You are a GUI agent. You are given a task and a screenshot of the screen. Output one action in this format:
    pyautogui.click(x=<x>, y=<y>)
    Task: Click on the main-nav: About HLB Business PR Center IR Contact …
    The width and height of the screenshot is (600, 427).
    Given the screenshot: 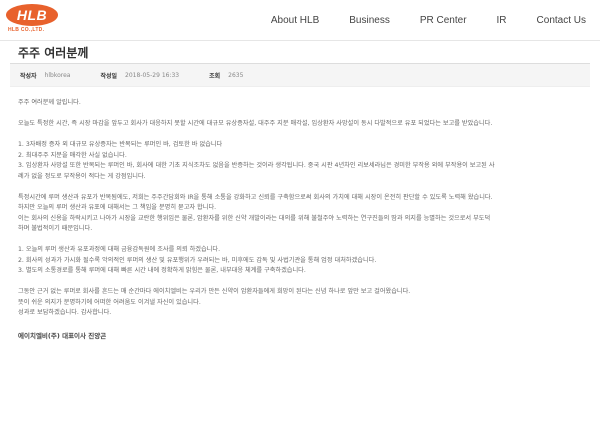 What is the action you would take?
    pyautogui.click(x=435, y=20)
    